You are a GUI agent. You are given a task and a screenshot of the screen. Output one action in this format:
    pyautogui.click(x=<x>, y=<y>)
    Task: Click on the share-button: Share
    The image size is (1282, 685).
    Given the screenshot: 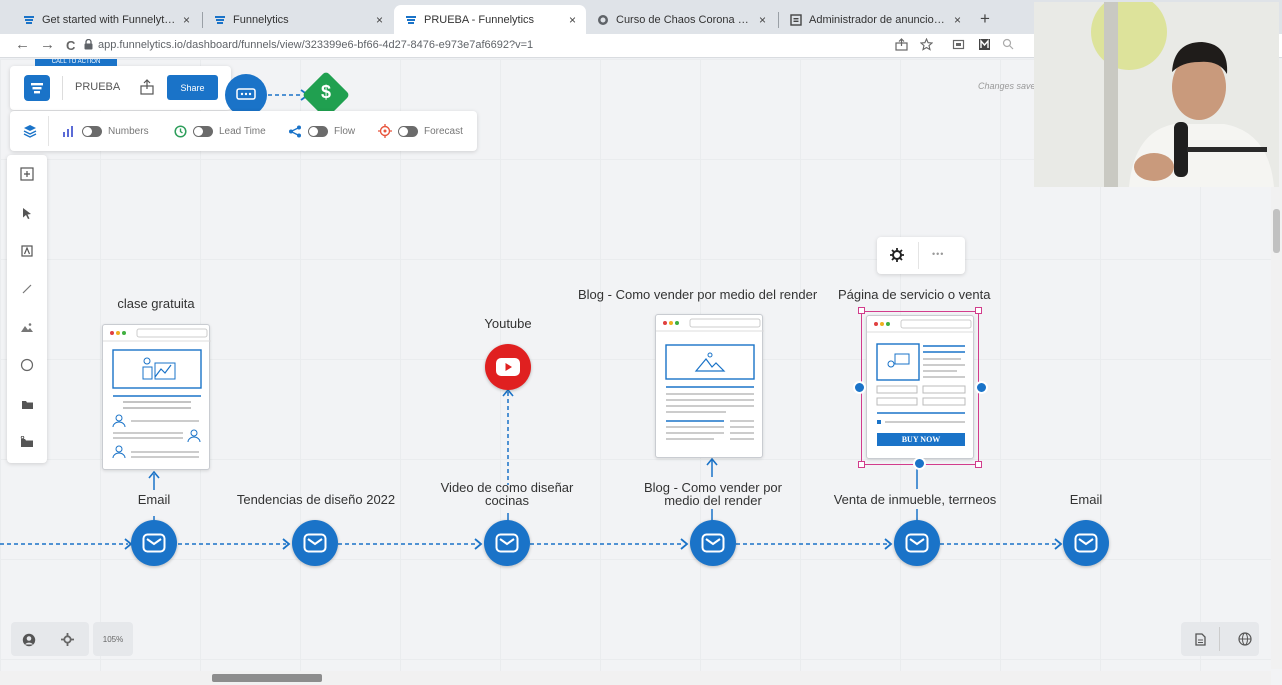 What is the action you would take?
    pyautogui.click(x=192, y=87)
    